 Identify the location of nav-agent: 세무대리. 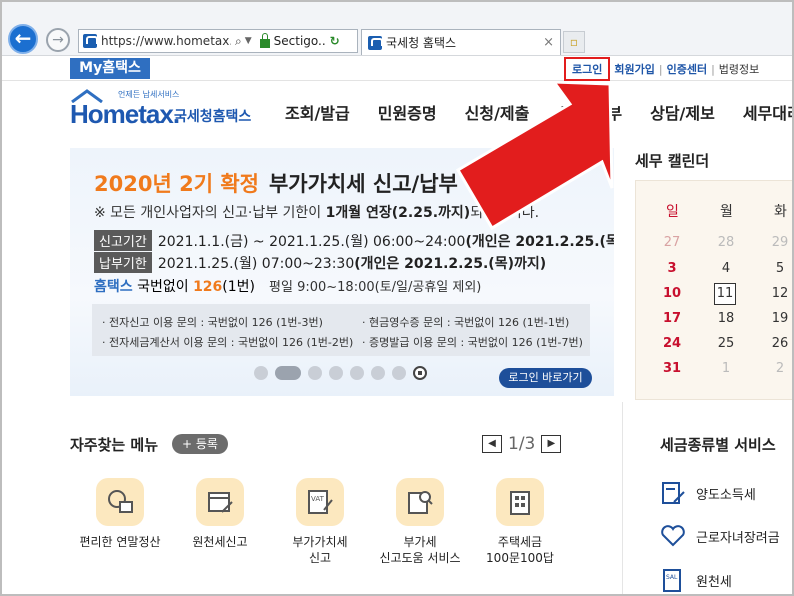
(767, 112).